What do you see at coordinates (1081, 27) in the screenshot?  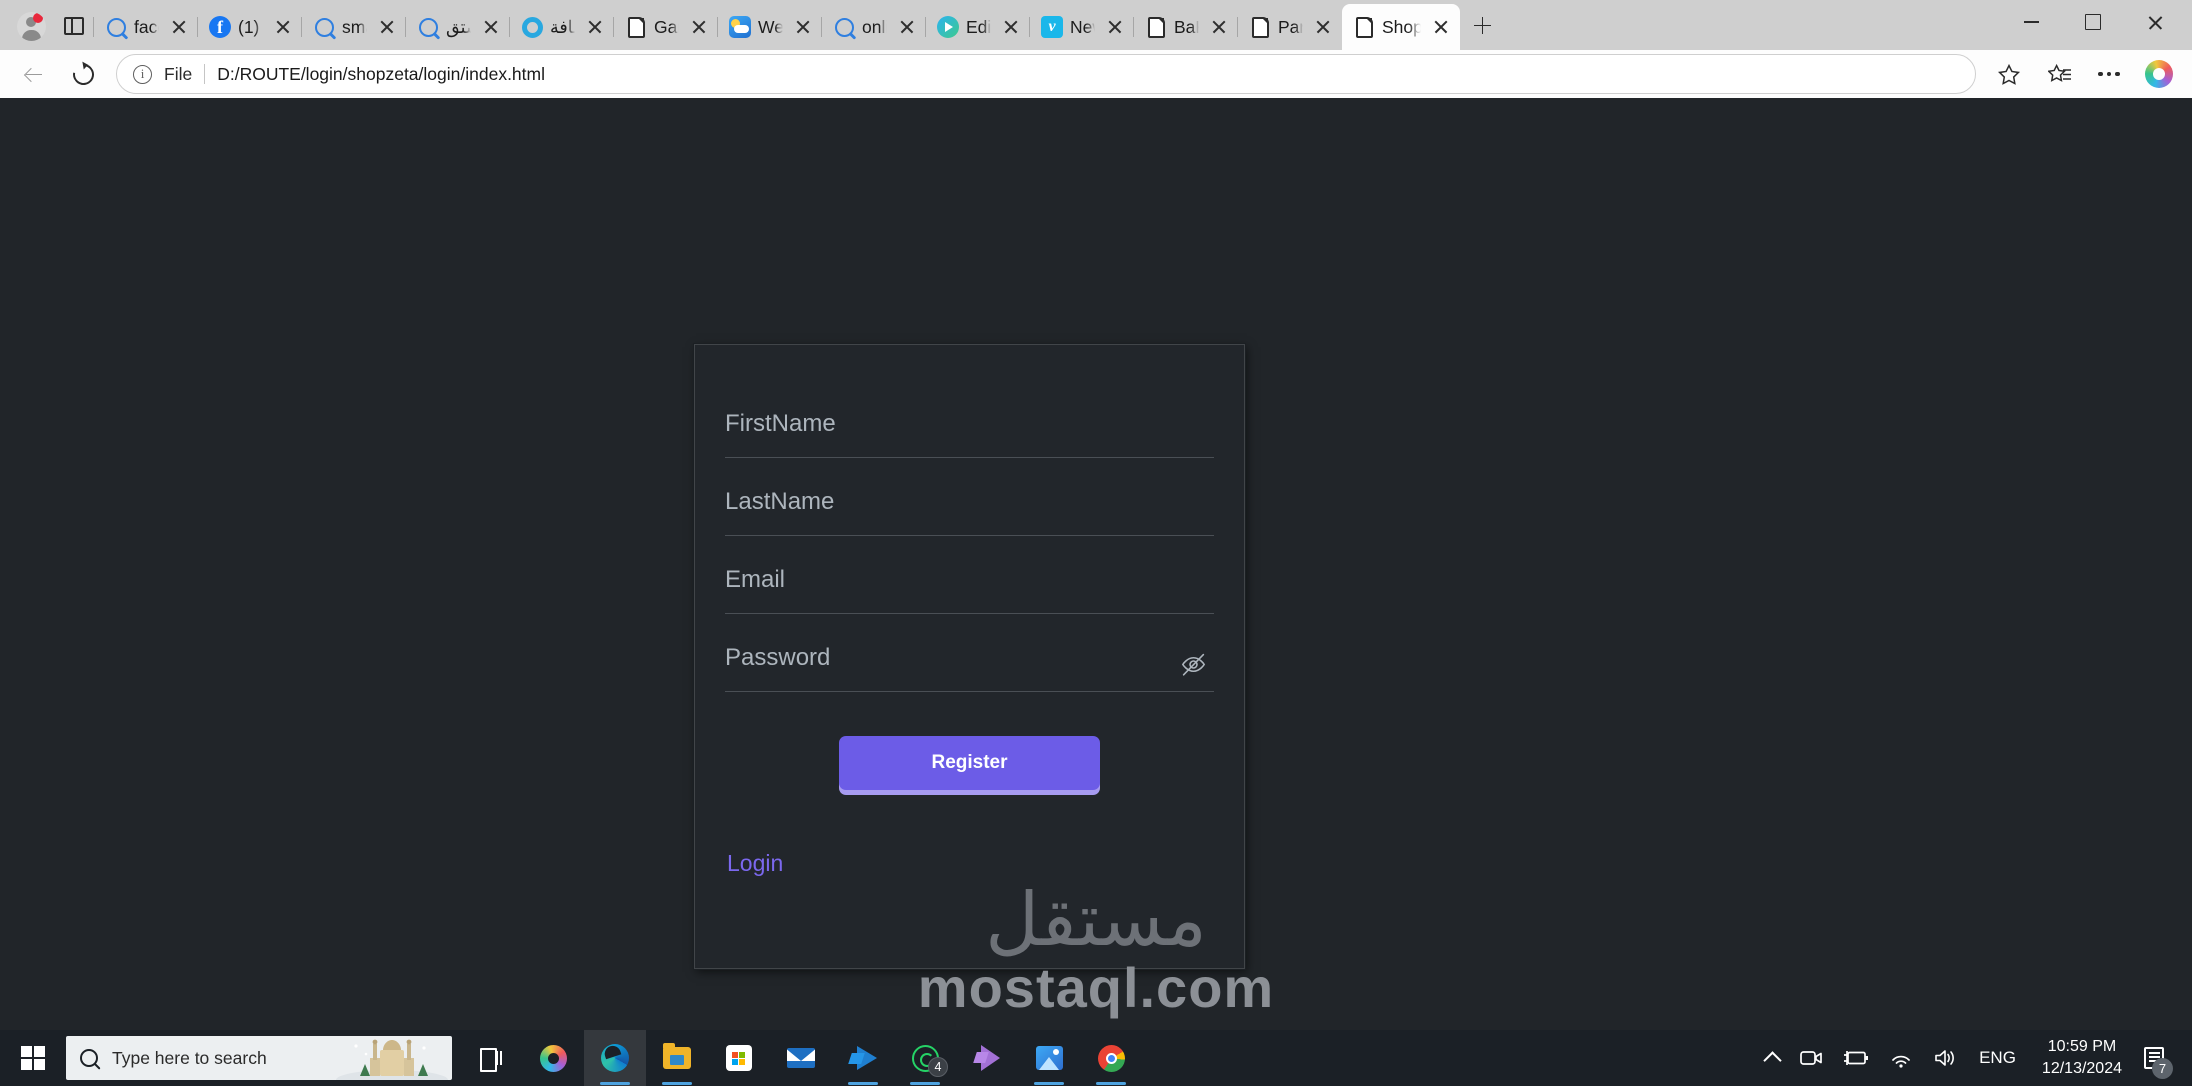 I see `tab-new-project: v New P` at bounding box center [1081, 27].